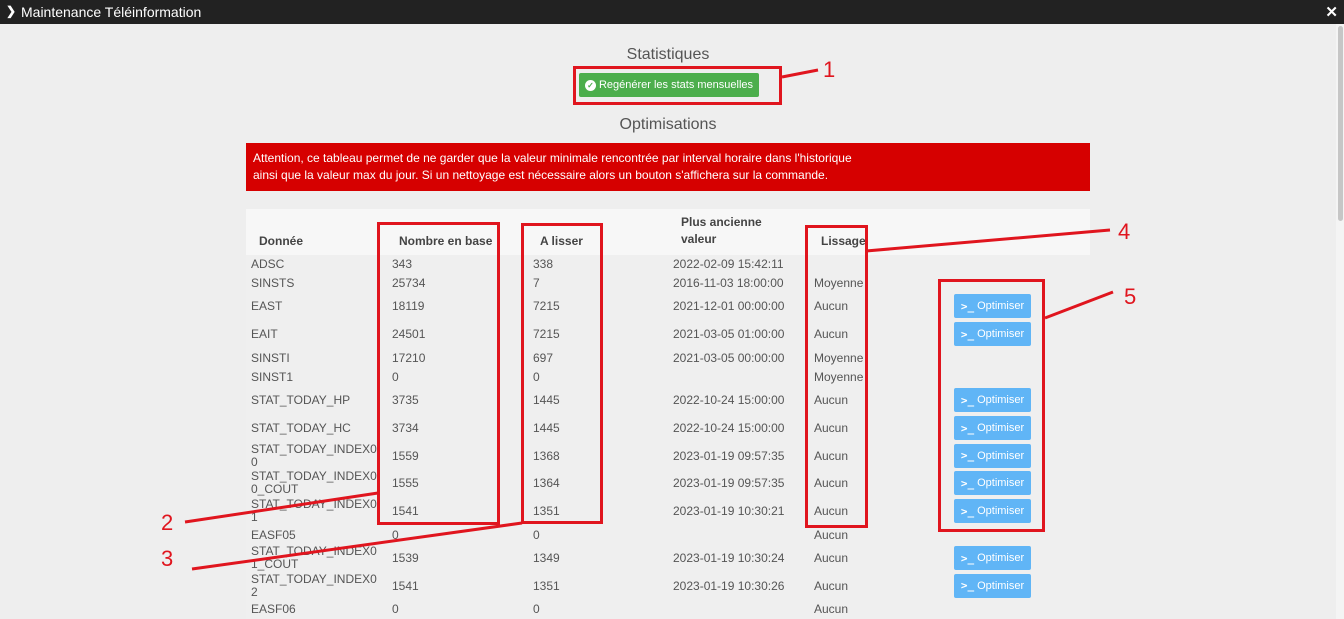 The height and width of the screenshot is (619, 1344). Describe the element at coordinates (272, 376) in the screenshot. I see `row-name: SINST1` at that location.